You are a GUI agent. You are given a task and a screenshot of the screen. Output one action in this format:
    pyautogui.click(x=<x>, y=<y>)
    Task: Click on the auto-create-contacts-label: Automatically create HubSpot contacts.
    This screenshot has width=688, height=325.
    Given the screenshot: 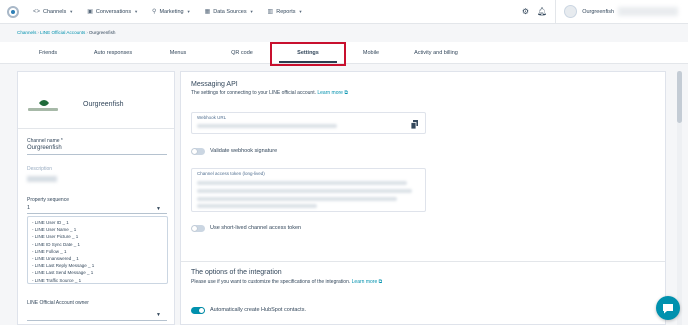 What is the action you would take?
    pyautogui.click(x=258, y=310)
    